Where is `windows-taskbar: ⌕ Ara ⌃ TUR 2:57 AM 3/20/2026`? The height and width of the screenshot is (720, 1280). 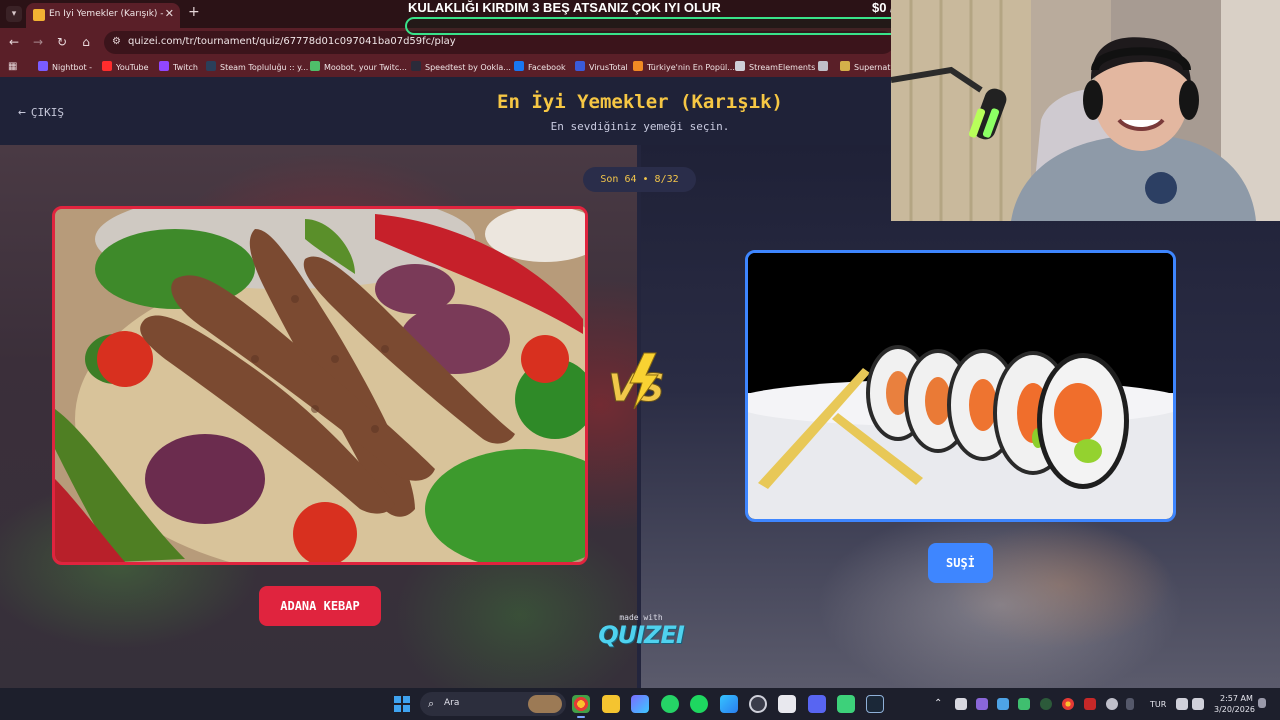 windows-taskbar: ⌕ Ara ⌃ TUR 2:57 AM 3/20/2026 is located at coordinates (640, 704).